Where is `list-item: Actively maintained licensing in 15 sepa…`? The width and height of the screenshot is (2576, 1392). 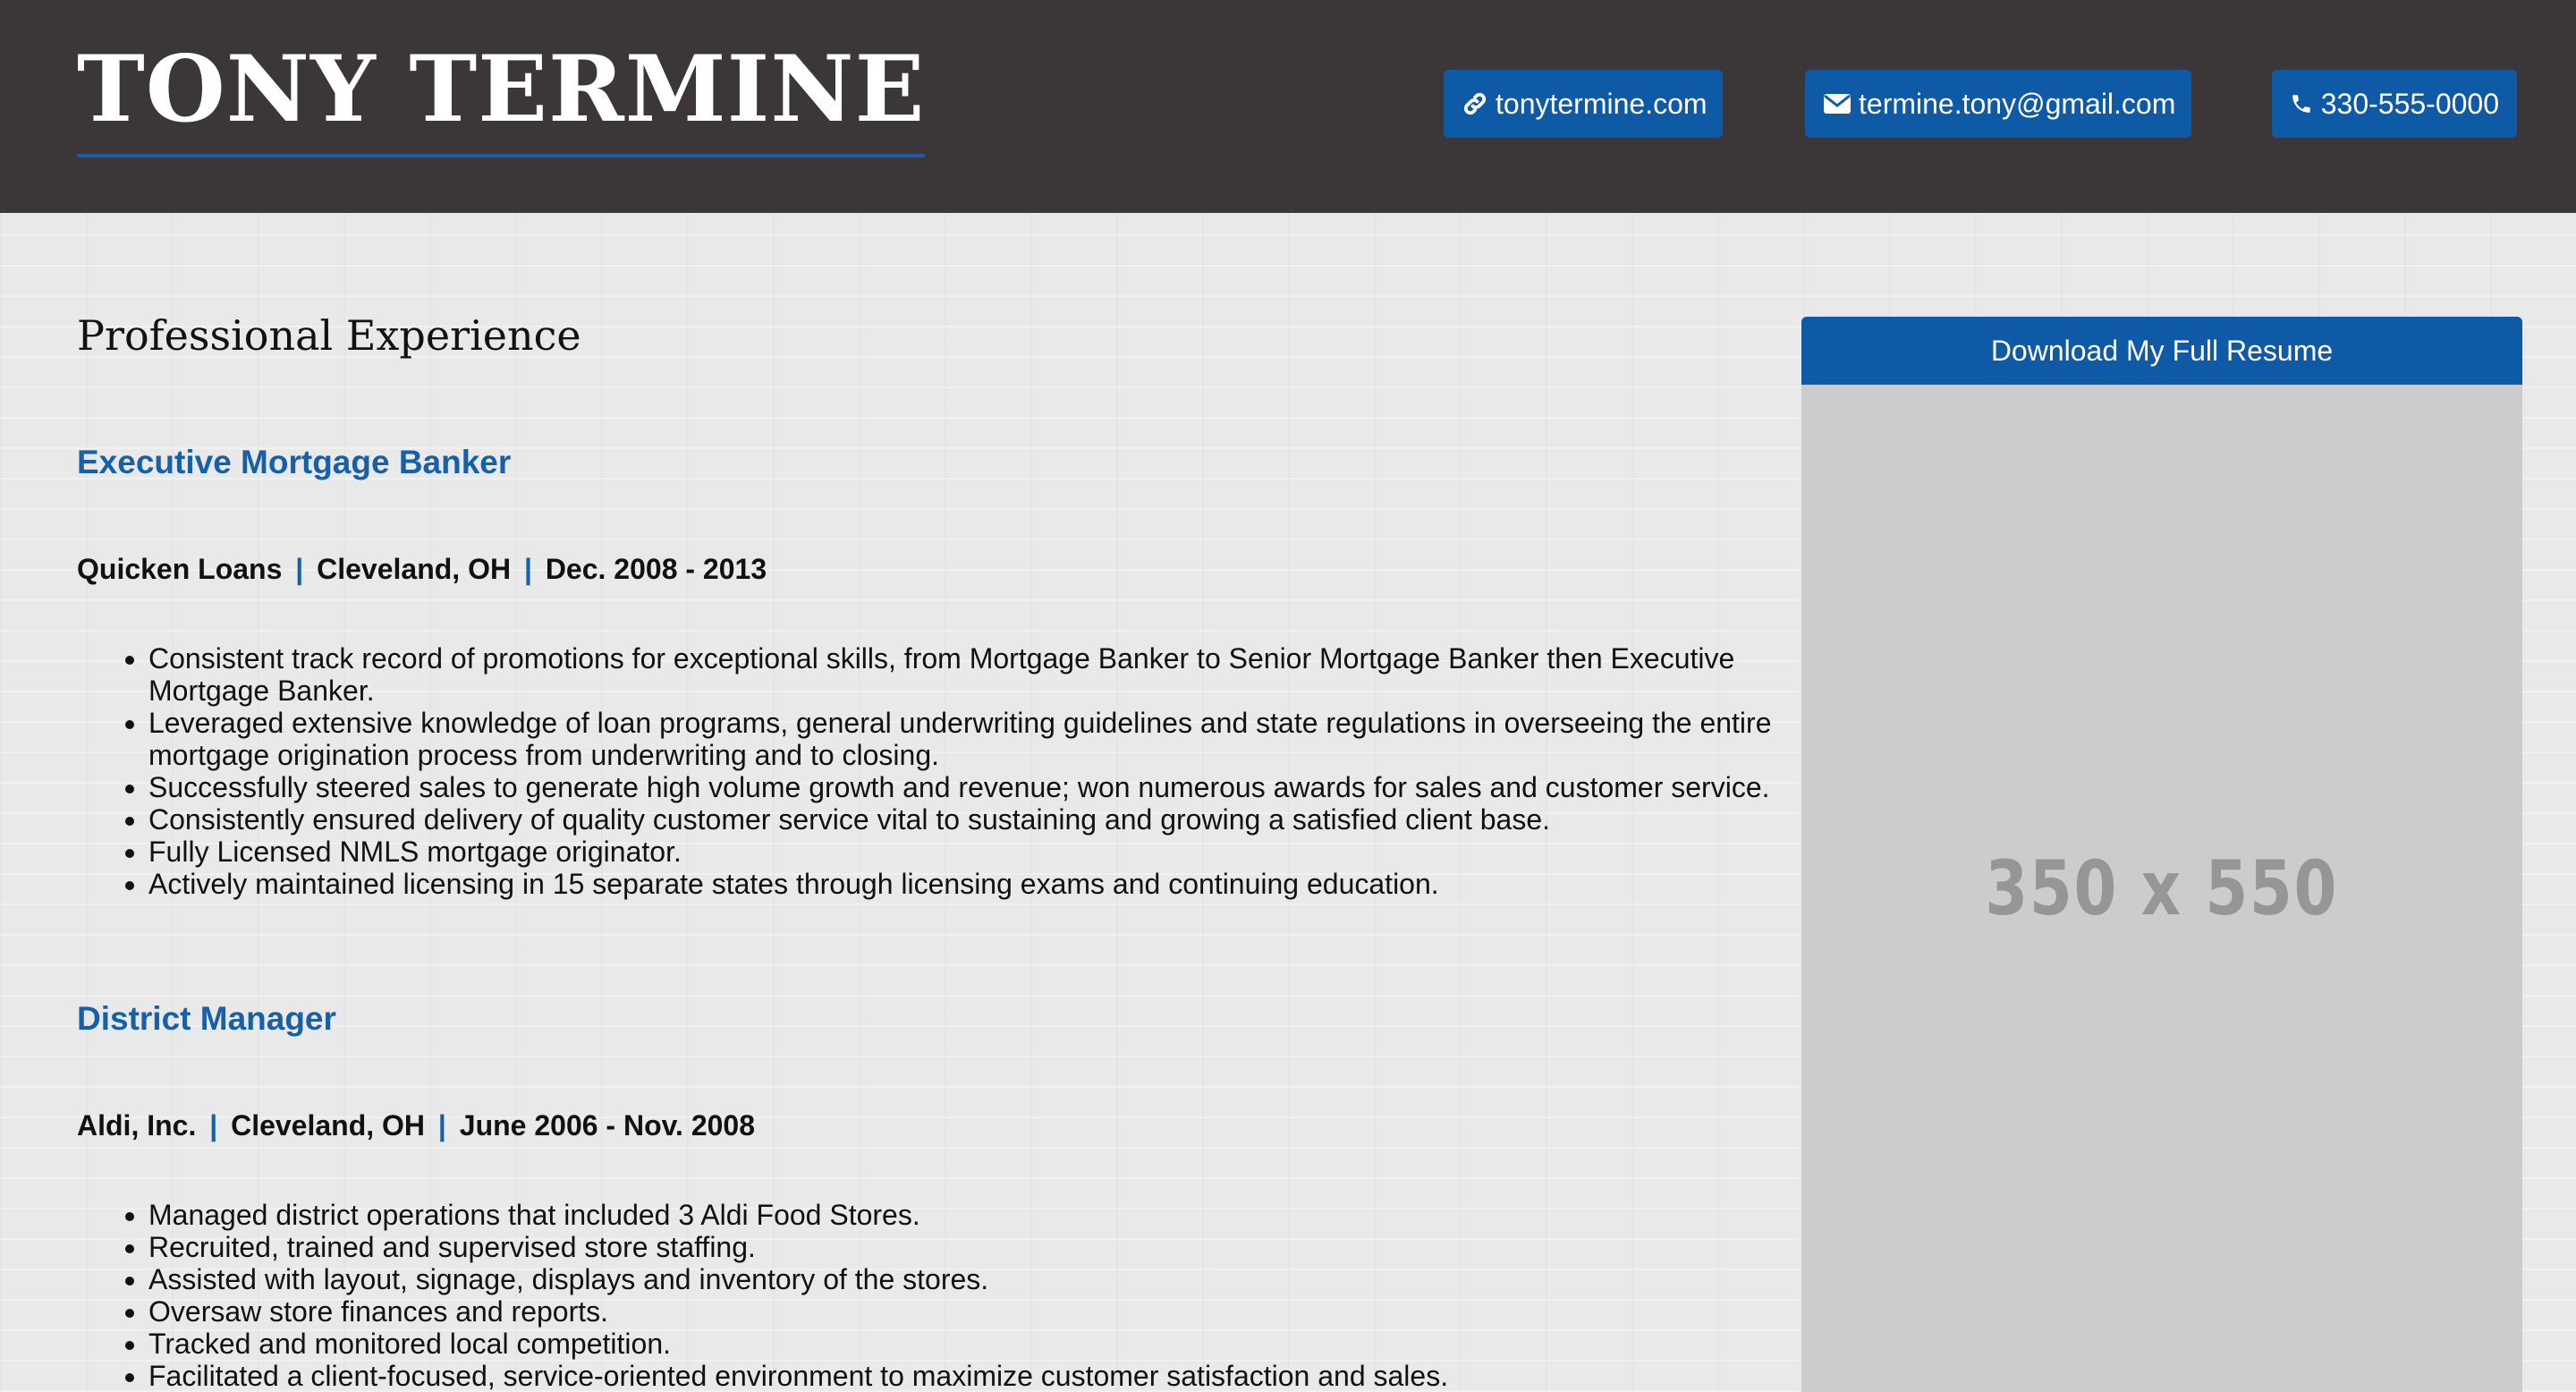
list-item: Actively maintained licensing in 15 sepa… is located at coordinates (971, 884).